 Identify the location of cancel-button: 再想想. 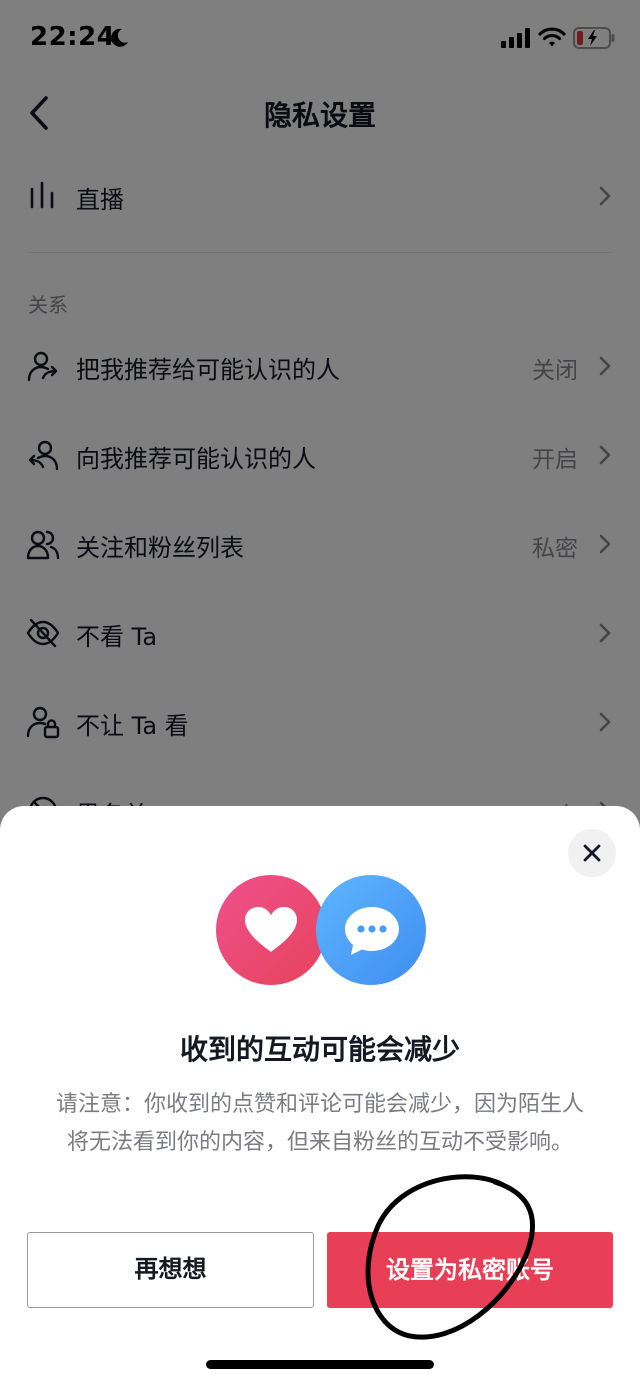
(170, 1270).